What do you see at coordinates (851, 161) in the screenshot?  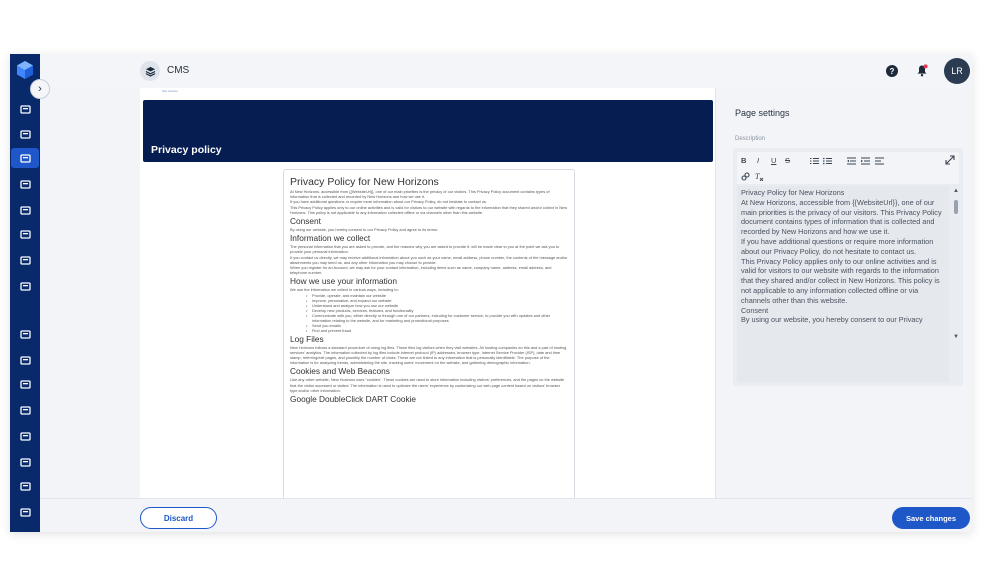 I see `outdent-icon` at bounding box center [851, 161].